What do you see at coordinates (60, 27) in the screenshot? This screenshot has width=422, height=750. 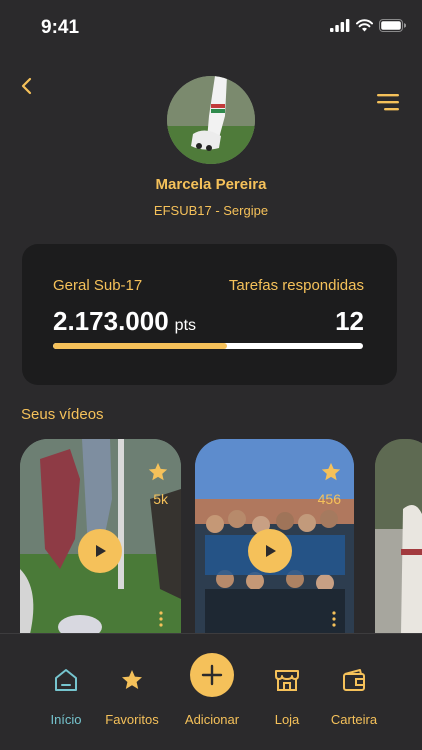 I see `status-time: 9:41` at bounding box center [60, 27].